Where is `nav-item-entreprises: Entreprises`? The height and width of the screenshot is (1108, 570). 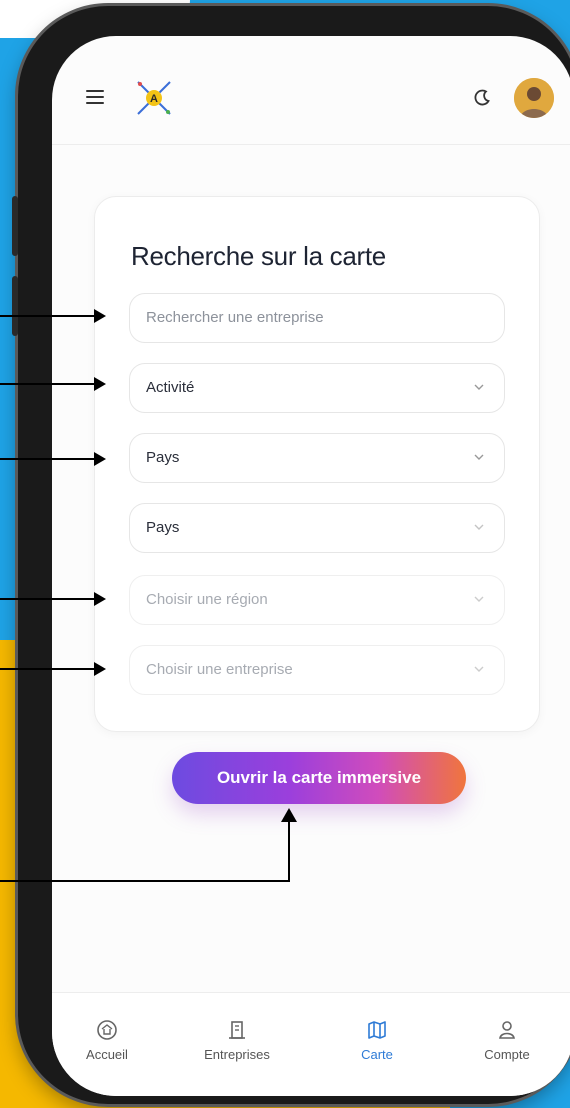
nav-item-entreprises: Entreprises is located at coordinates (237, 1040).